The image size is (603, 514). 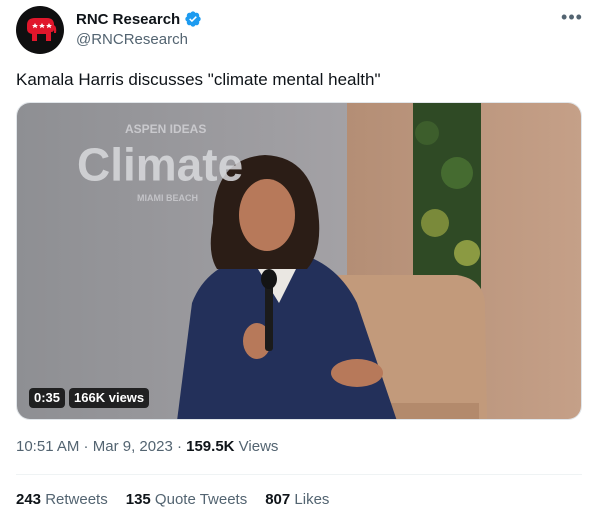 I want to click on tweet-time: 10:51 AM, so click(x=47, y=446).